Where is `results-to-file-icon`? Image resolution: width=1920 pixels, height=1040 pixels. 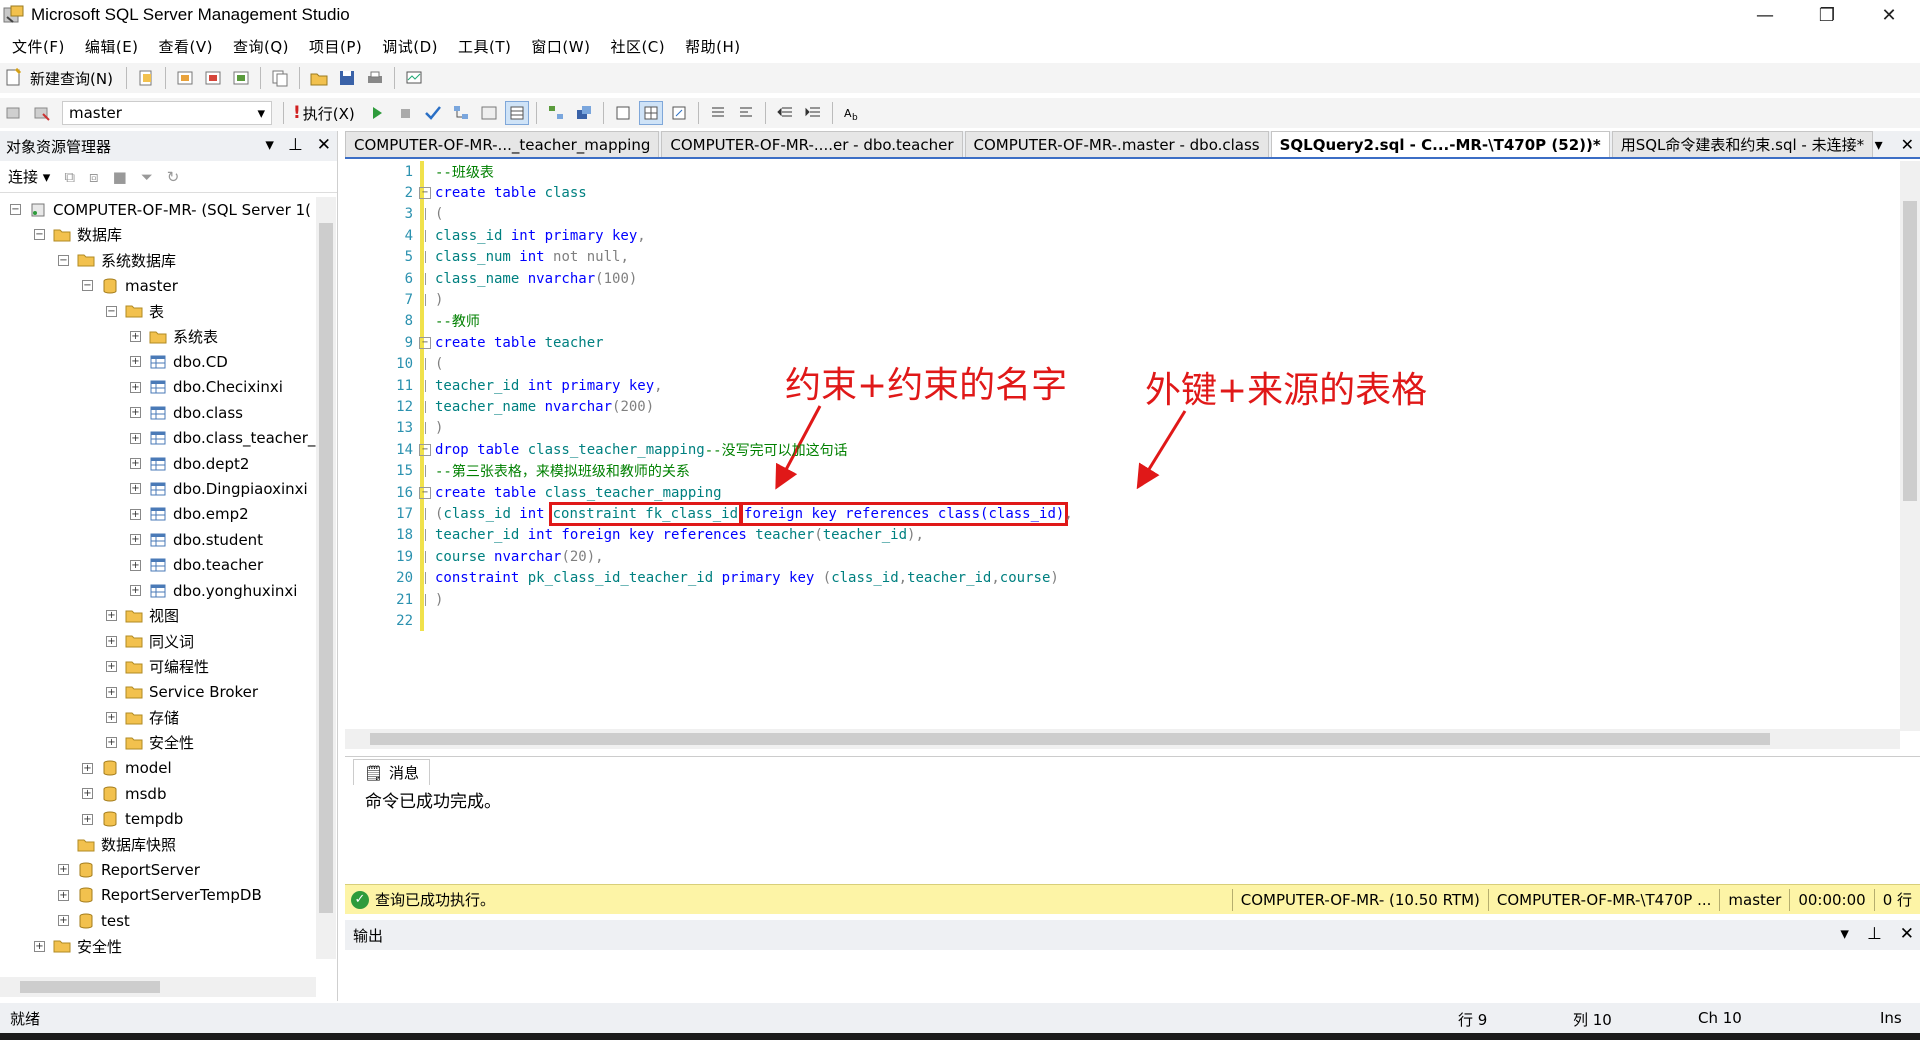 results-to-file-icon is located at coordinates (679, 113).